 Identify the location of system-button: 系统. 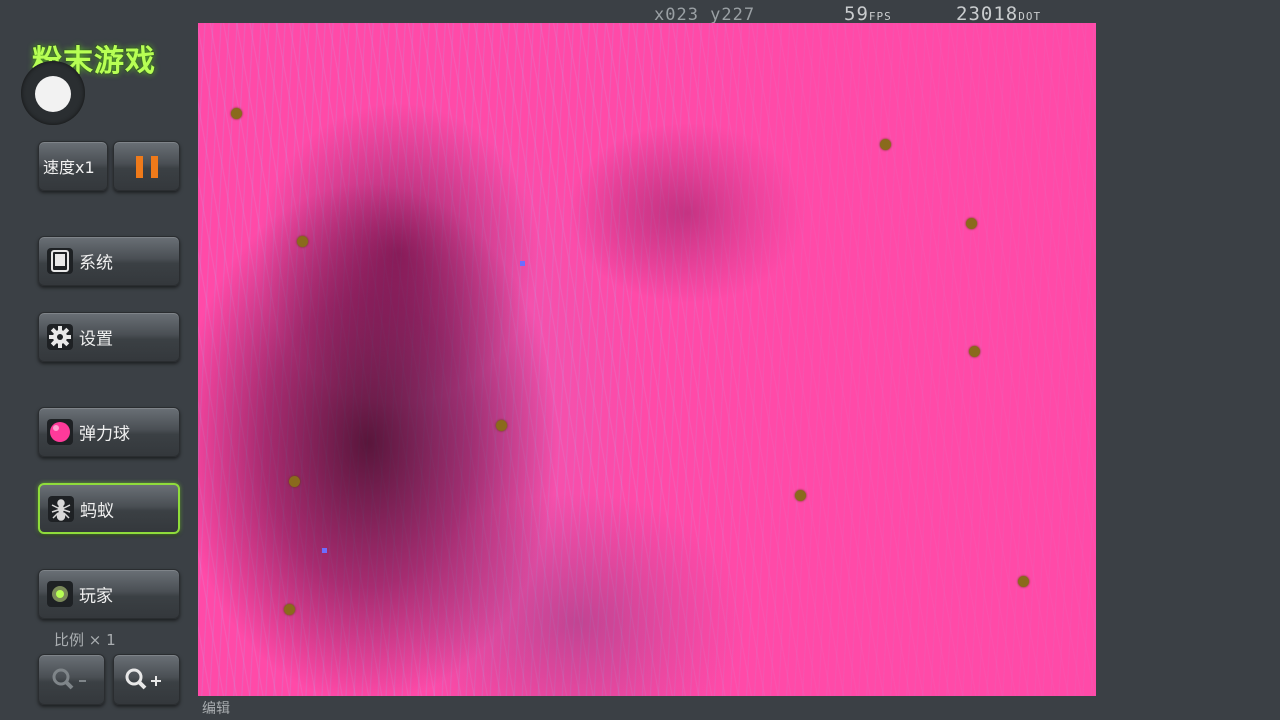
(109, 261).